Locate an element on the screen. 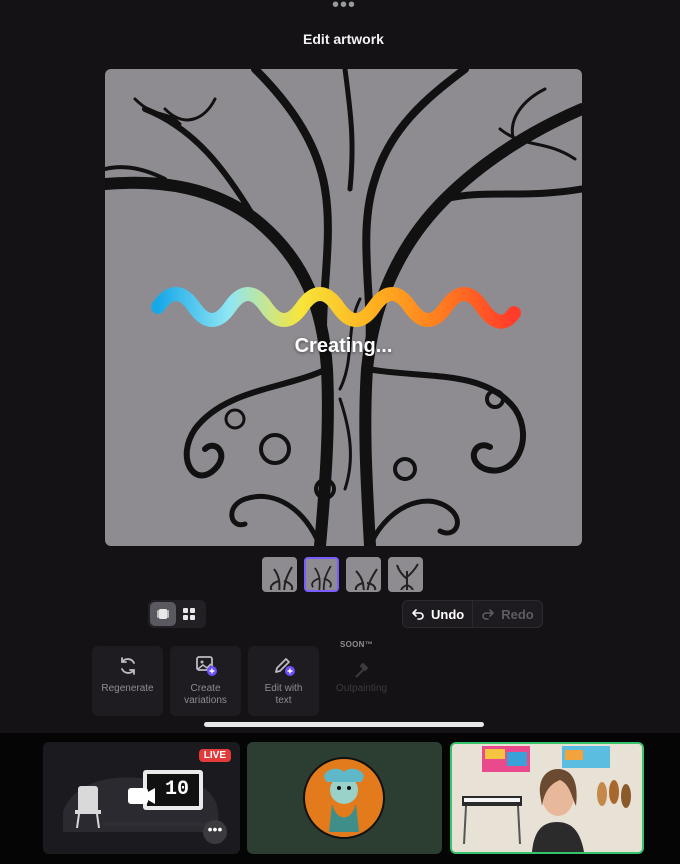  avatar is located at coordinates (344, 798).